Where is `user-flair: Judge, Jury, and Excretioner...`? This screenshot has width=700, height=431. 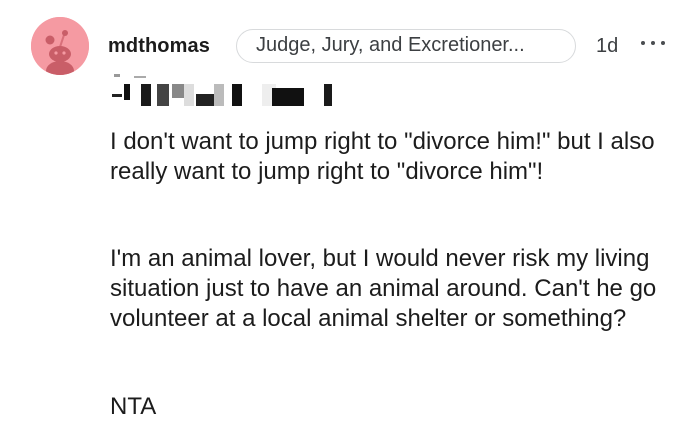 user-flair: Judge, Jury, and Excretioner... is located at coordinates (406, 46).